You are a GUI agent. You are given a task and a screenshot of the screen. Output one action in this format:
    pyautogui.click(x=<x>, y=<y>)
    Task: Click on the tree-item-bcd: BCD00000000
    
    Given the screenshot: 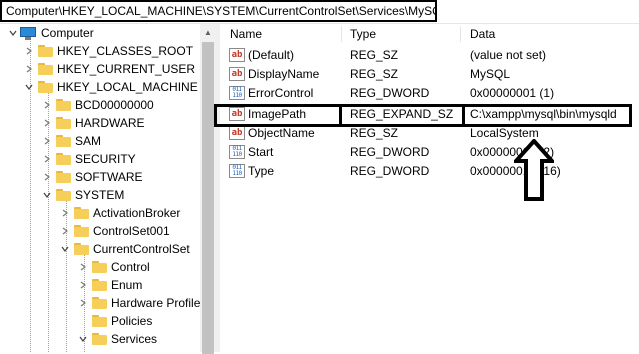 What is the action you would take?
    pyautogui.click(x=98, y=105)
    